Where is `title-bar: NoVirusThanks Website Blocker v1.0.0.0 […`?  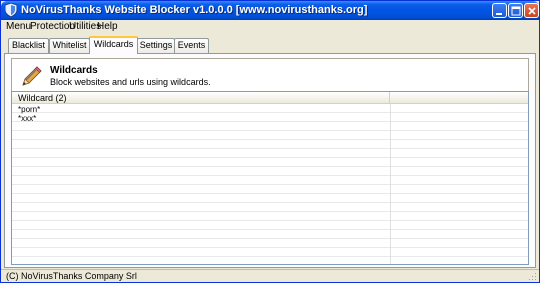
title-bar: NoVirusThanks Website Blocker v1.0.0.0 [… is located at coordinates (270, 10).